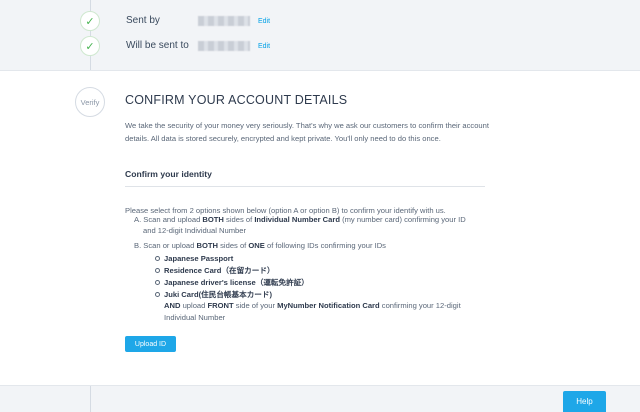 The height and width of the screenshot is (412, 640). Describe the element at coordinates (305, 186) in the screenshot. I see `section-divider` at that location.